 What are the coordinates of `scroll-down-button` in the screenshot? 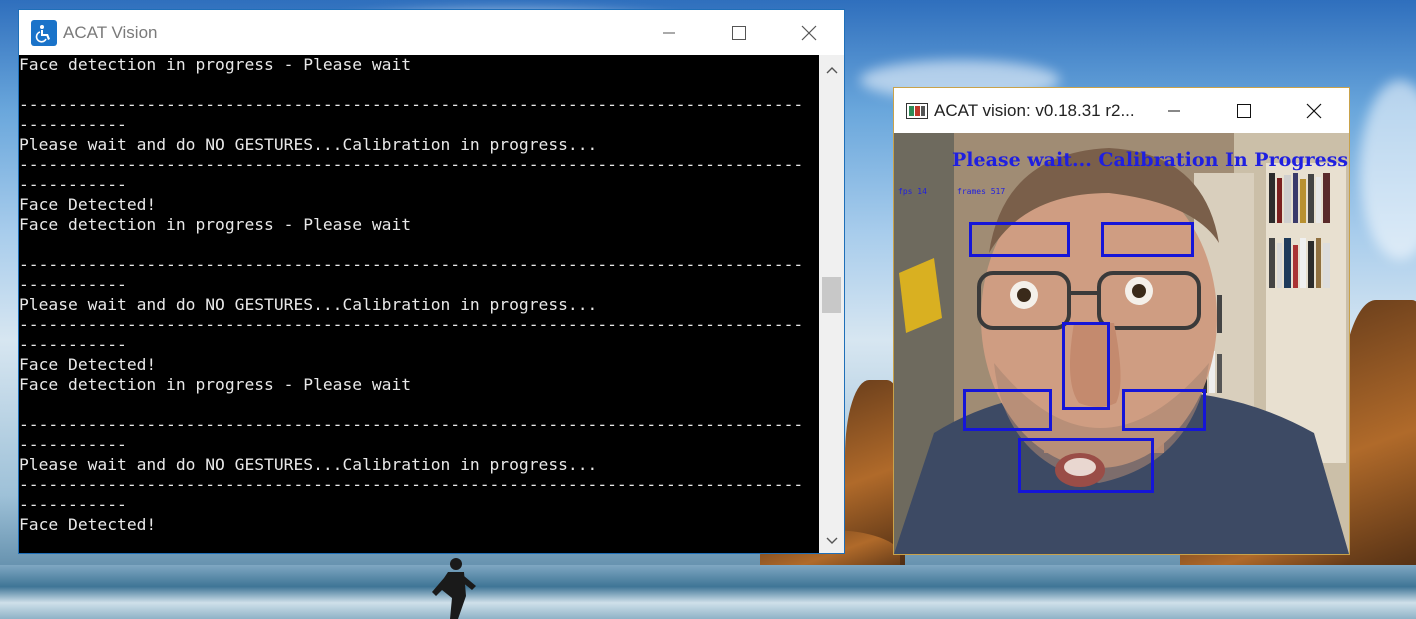 It's located at (831, 540).